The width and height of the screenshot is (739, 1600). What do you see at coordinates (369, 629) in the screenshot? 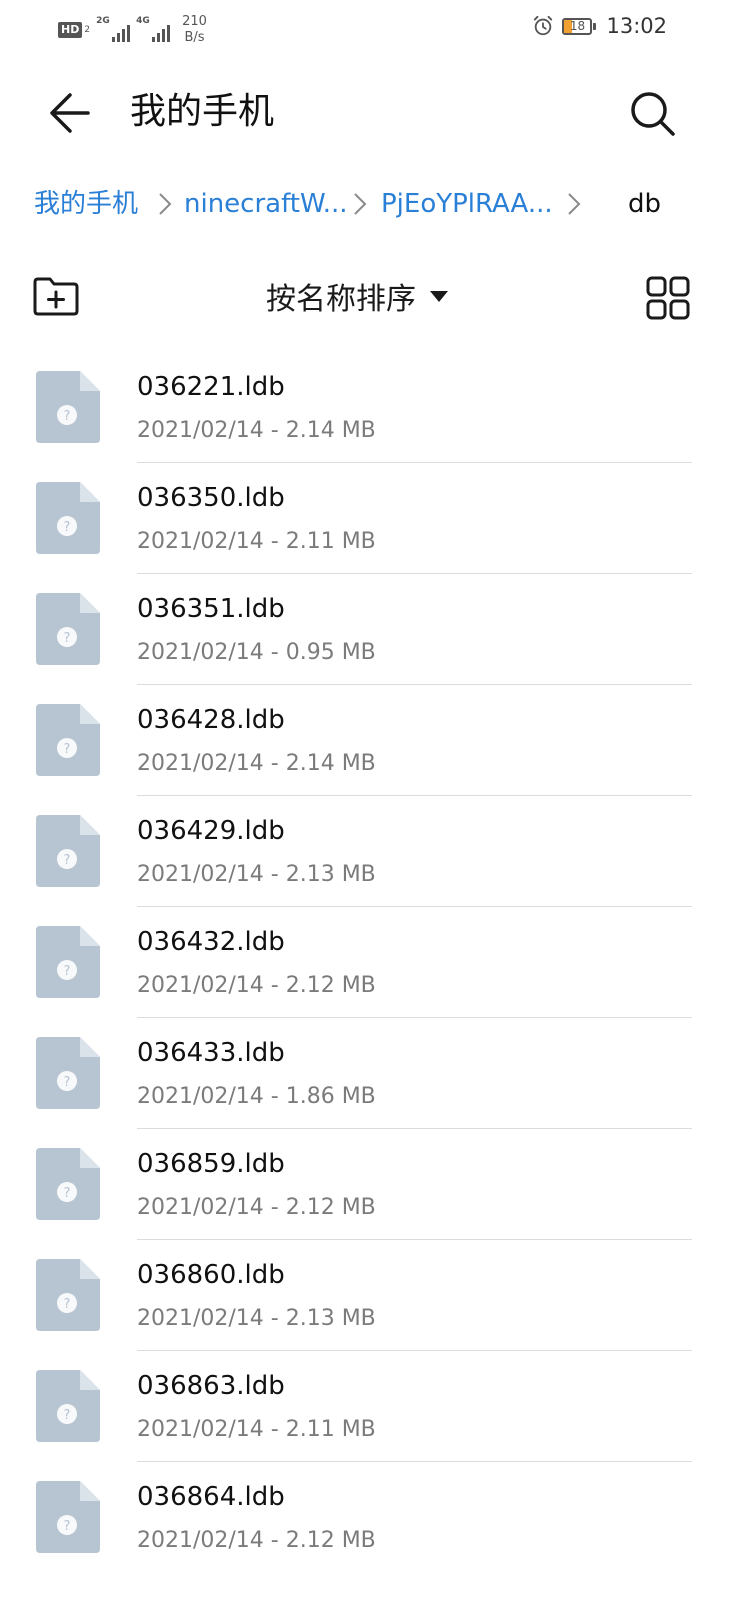
I see `file-row: ? 036351.ldb 2021/02/14 - 0.95 MB` at bounding box center [369, 629].